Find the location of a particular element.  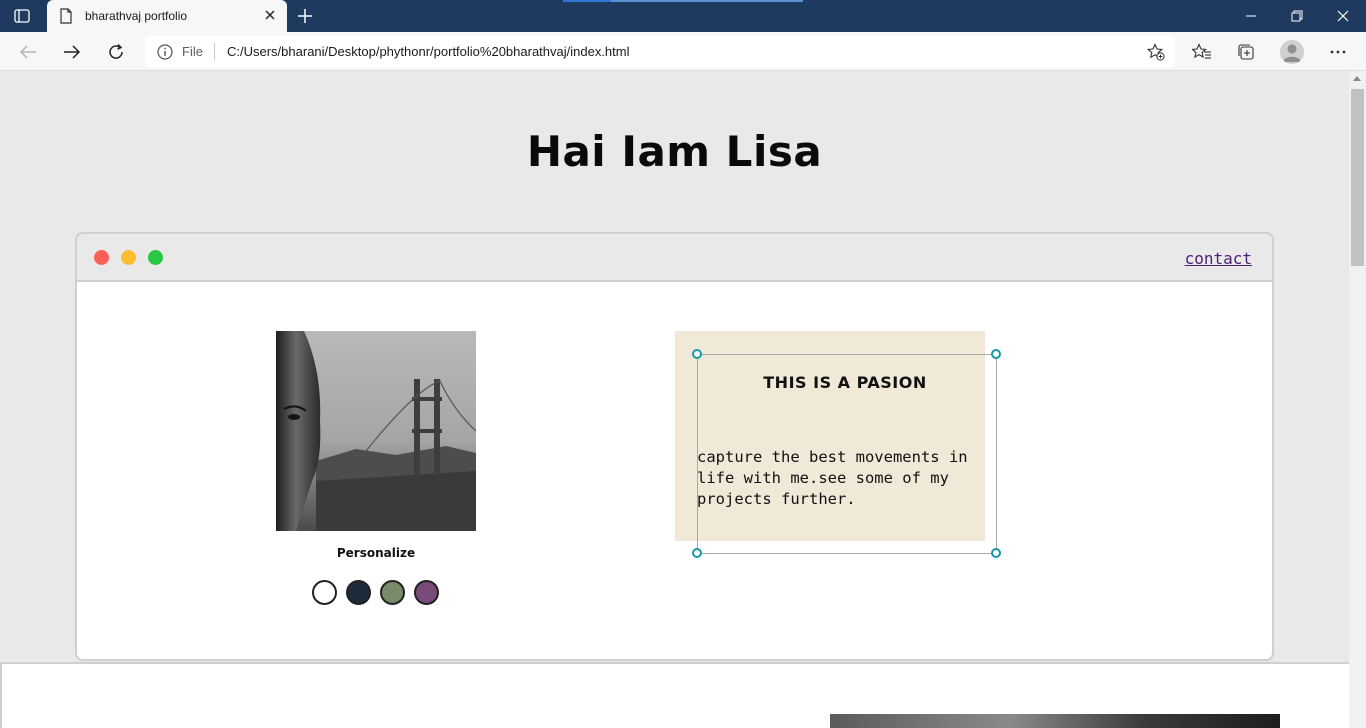

site-scheme-label: File is located at coordinates (192, 51).